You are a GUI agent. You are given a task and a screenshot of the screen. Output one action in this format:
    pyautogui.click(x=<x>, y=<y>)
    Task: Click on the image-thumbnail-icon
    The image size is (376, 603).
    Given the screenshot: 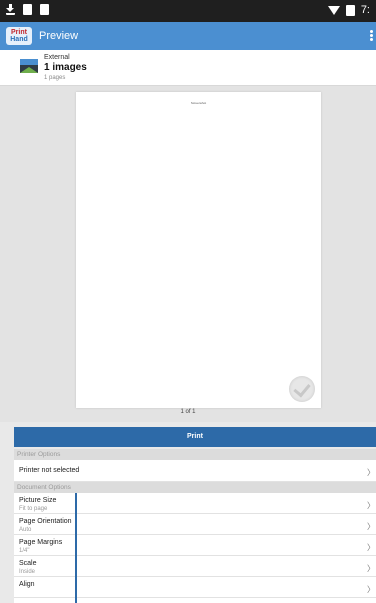 What is the action you would take?
    pyautogui.click(x=29, y=66)
    